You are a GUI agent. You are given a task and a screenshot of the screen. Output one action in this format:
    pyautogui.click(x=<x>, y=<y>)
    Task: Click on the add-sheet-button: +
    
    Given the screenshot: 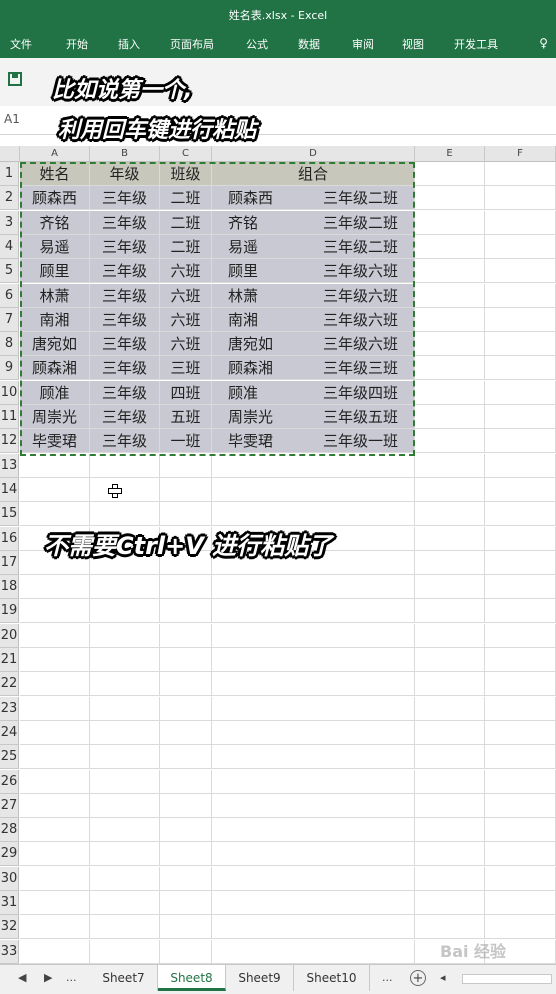 What is the action you would take?
    pyautogui.click(x=418, y=978)
    